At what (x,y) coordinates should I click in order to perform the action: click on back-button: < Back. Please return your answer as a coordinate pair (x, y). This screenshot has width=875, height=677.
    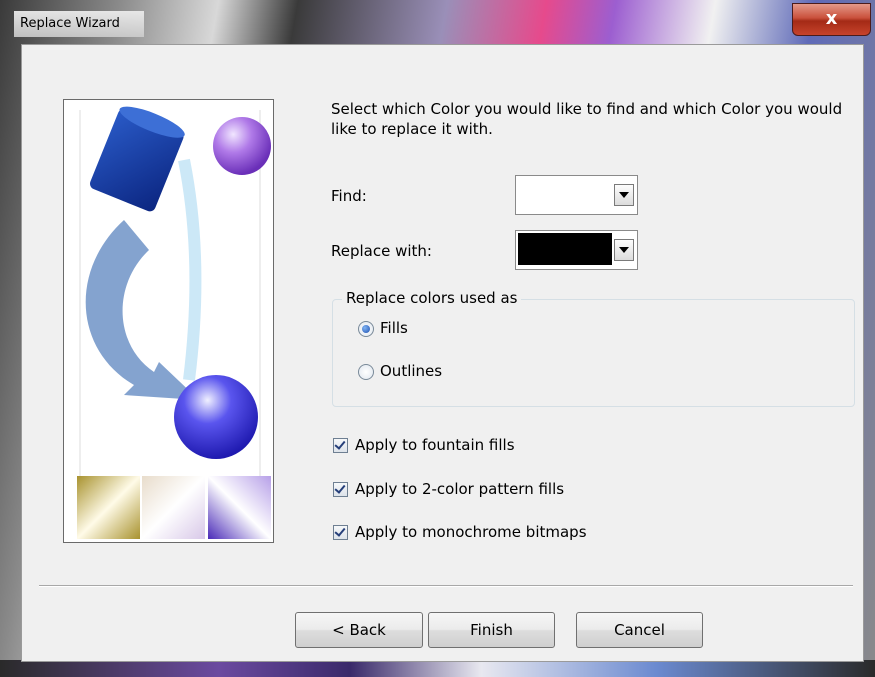
    Looking at the image, I should click on (359, 630).